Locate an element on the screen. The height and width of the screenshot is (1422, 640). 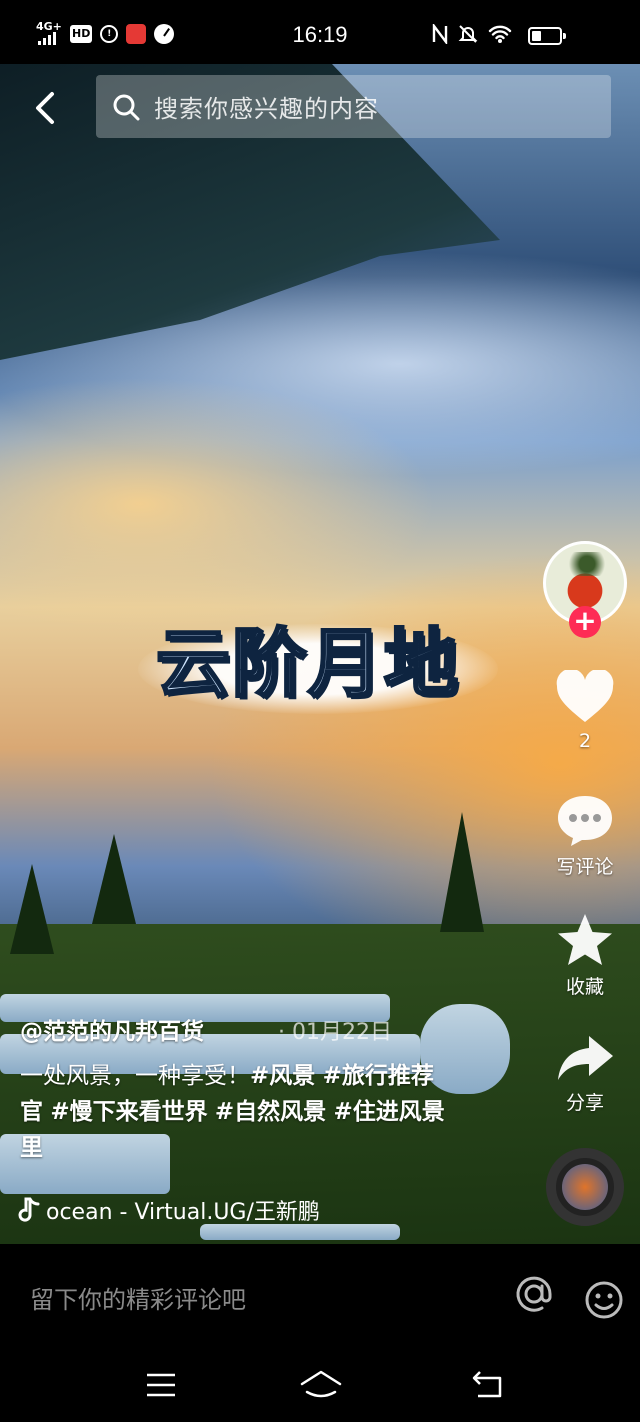
follow-button: + is located at coordinates (585, 622).